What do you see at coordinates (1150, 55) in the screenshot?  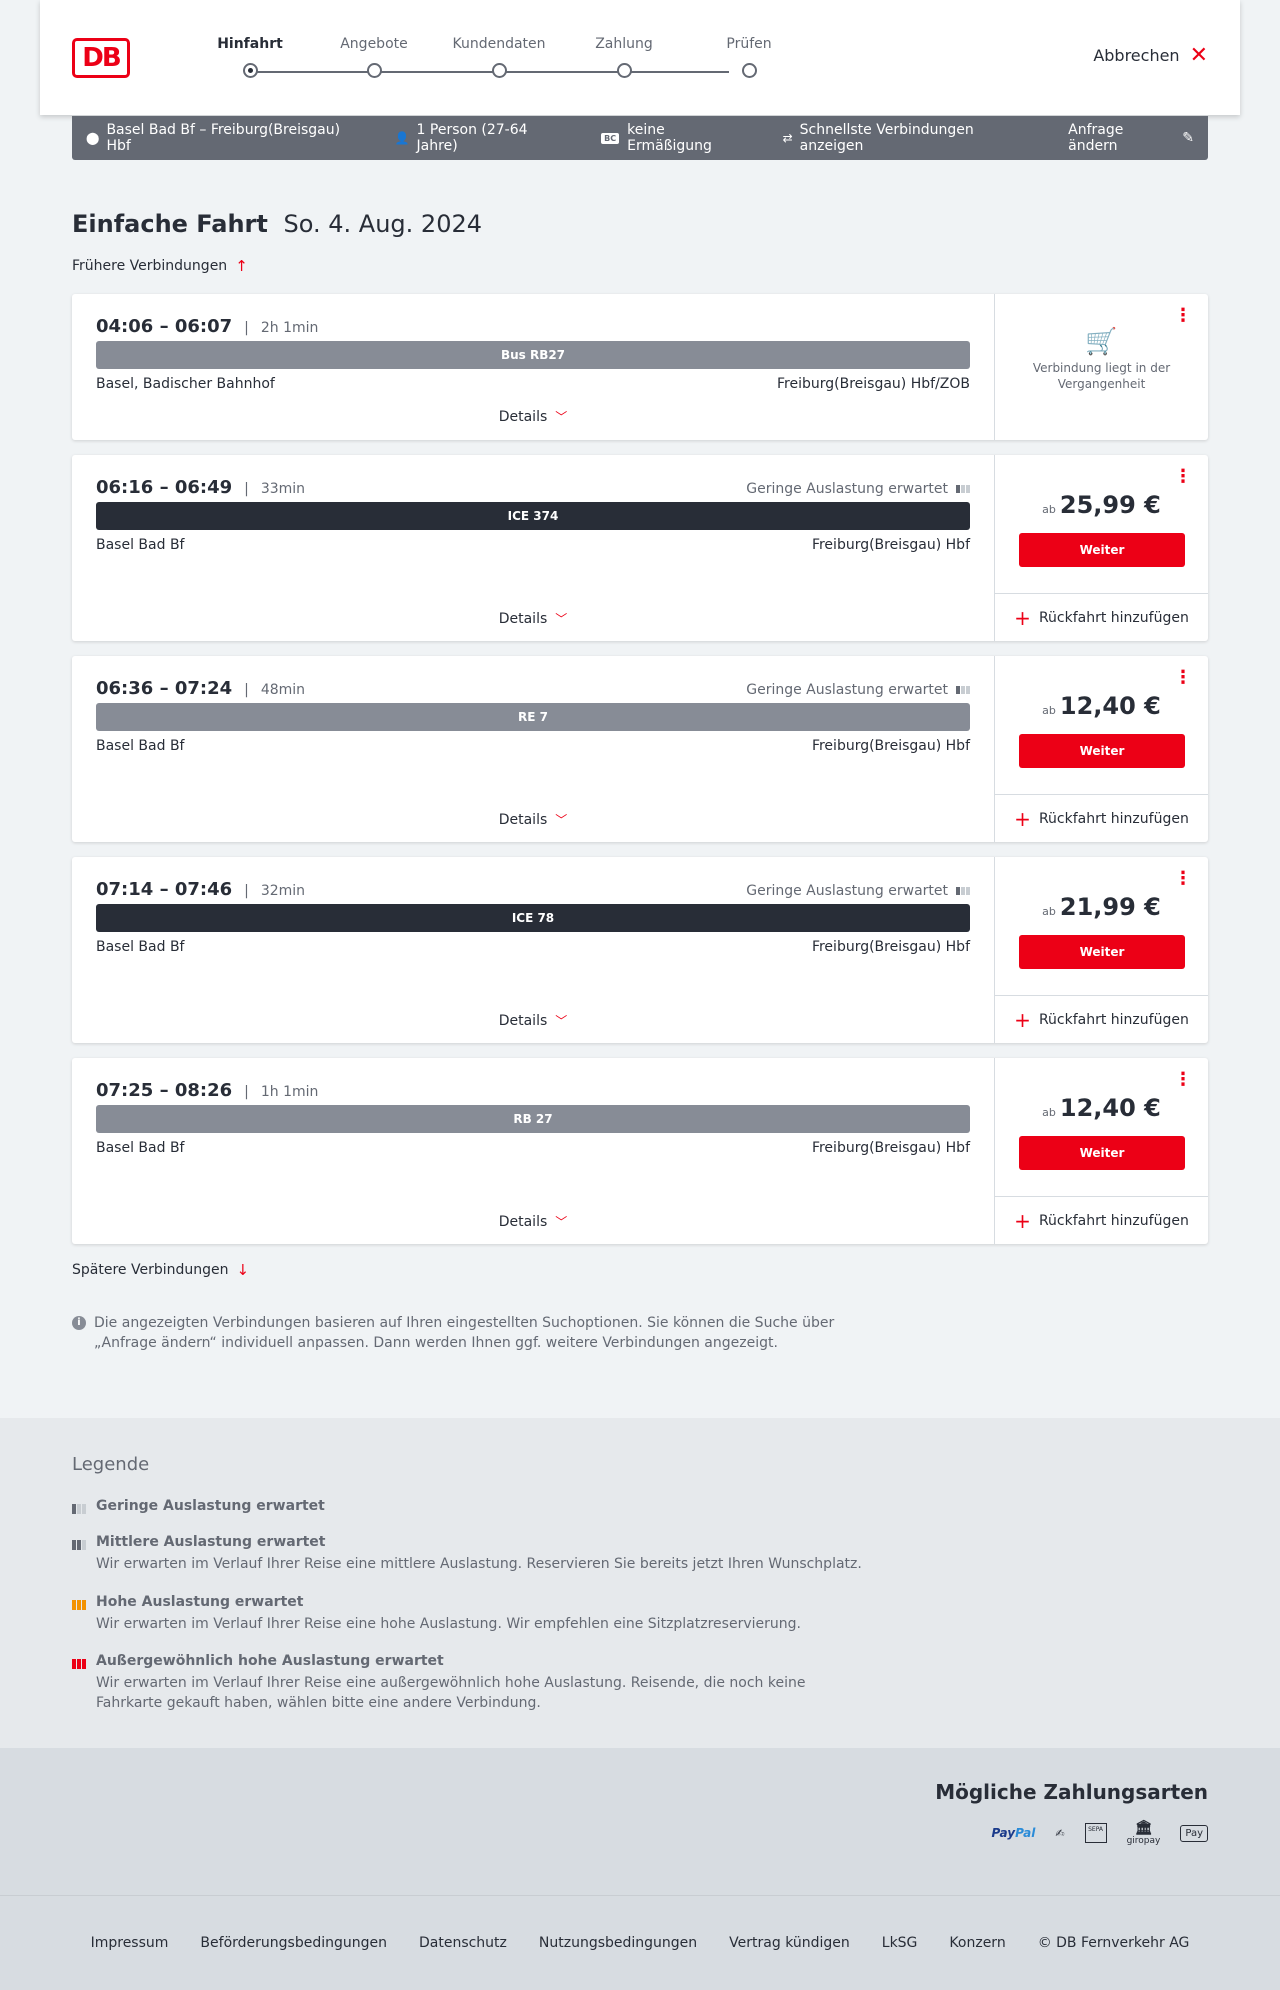 I see `cancel-button: Abbrechen ✕` at bounding box center [1150, 55].